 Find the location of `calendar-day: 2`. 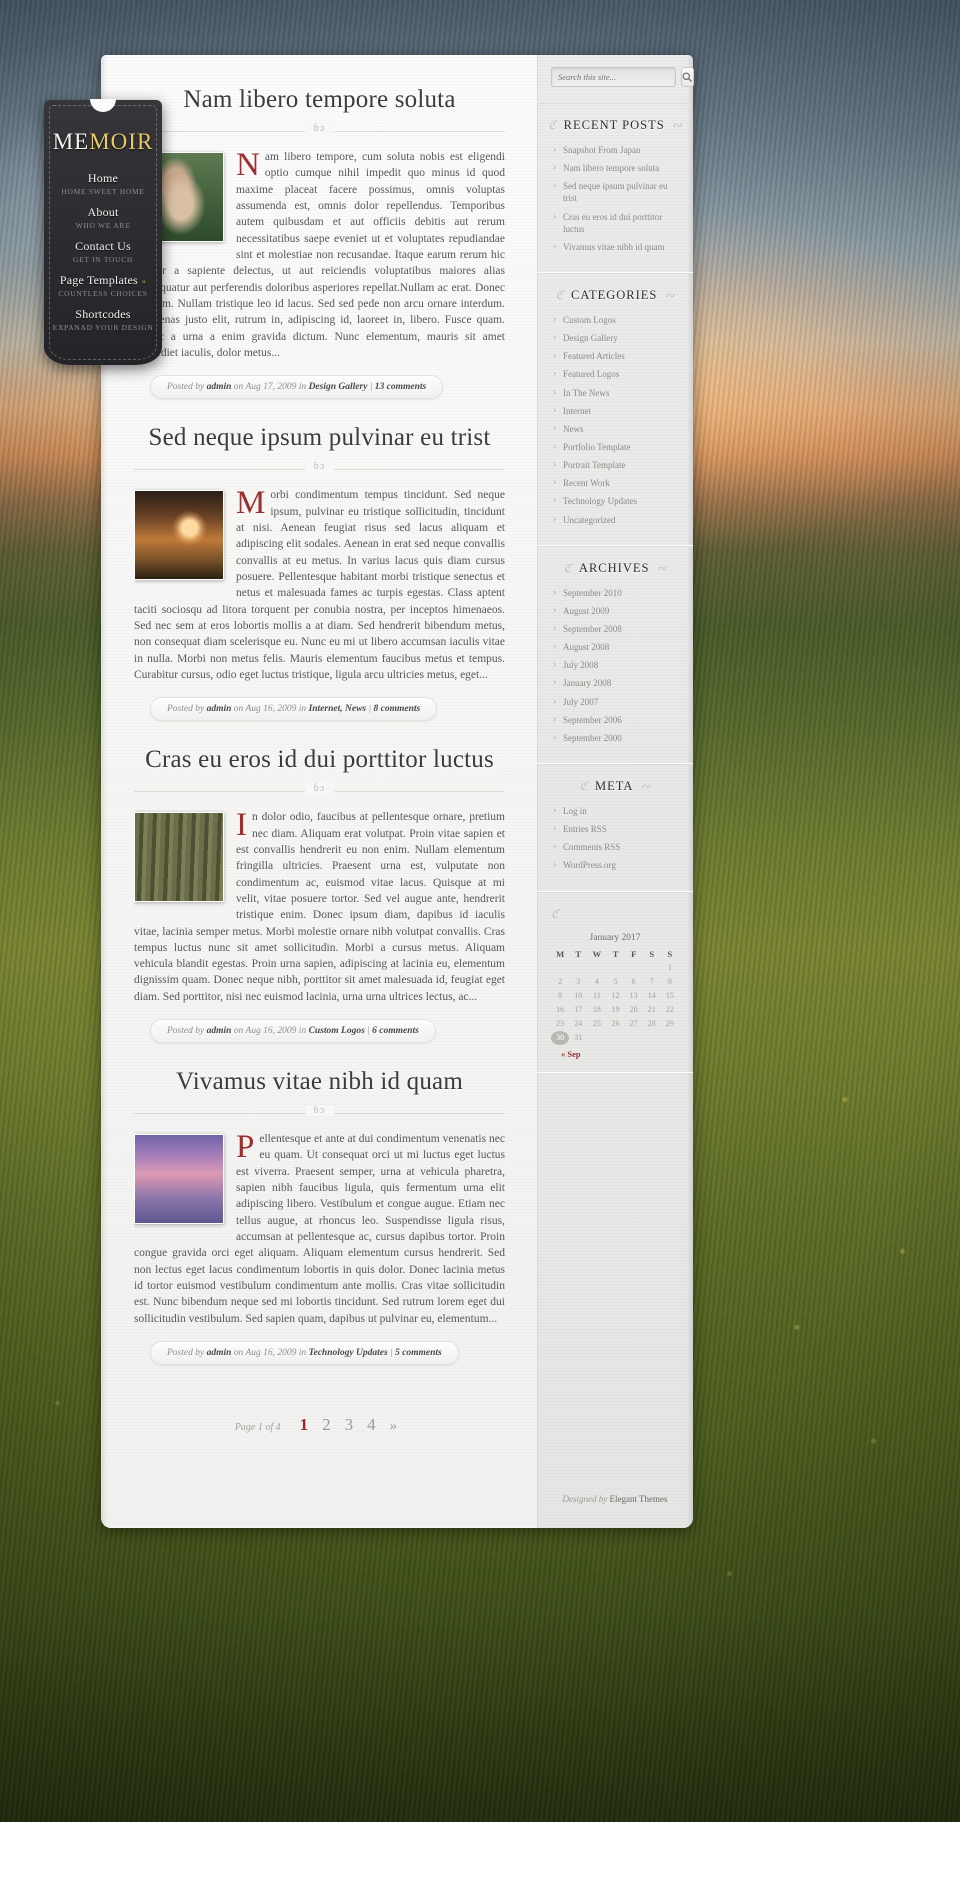

calendar-day: 2 is located at coordinates (560, 981).